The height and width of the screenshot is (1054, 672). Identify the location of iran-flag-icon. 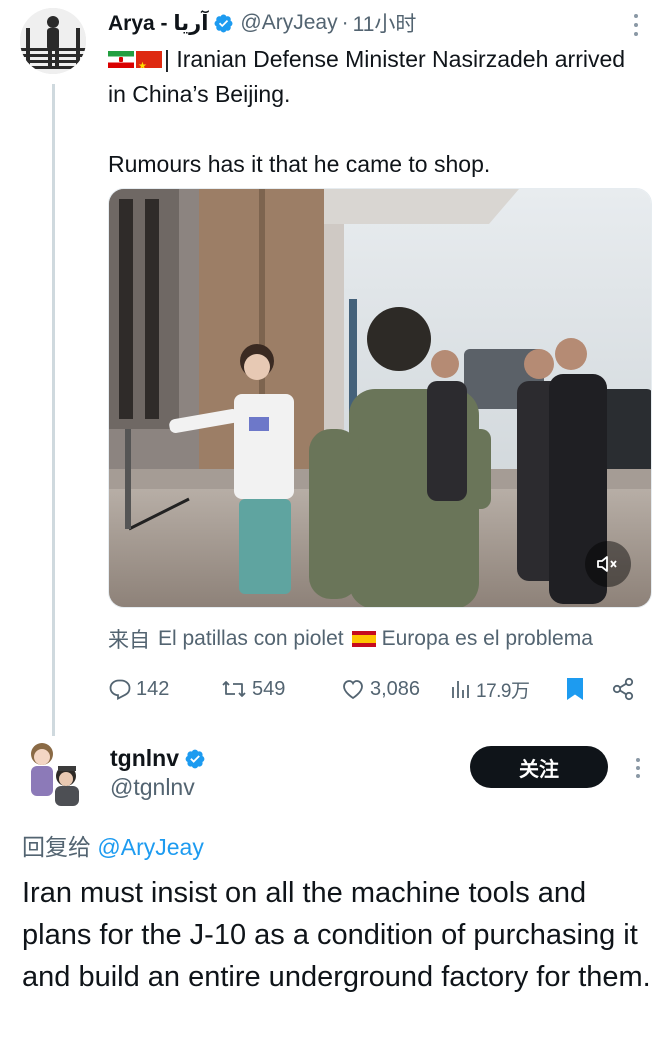
(121, 59).